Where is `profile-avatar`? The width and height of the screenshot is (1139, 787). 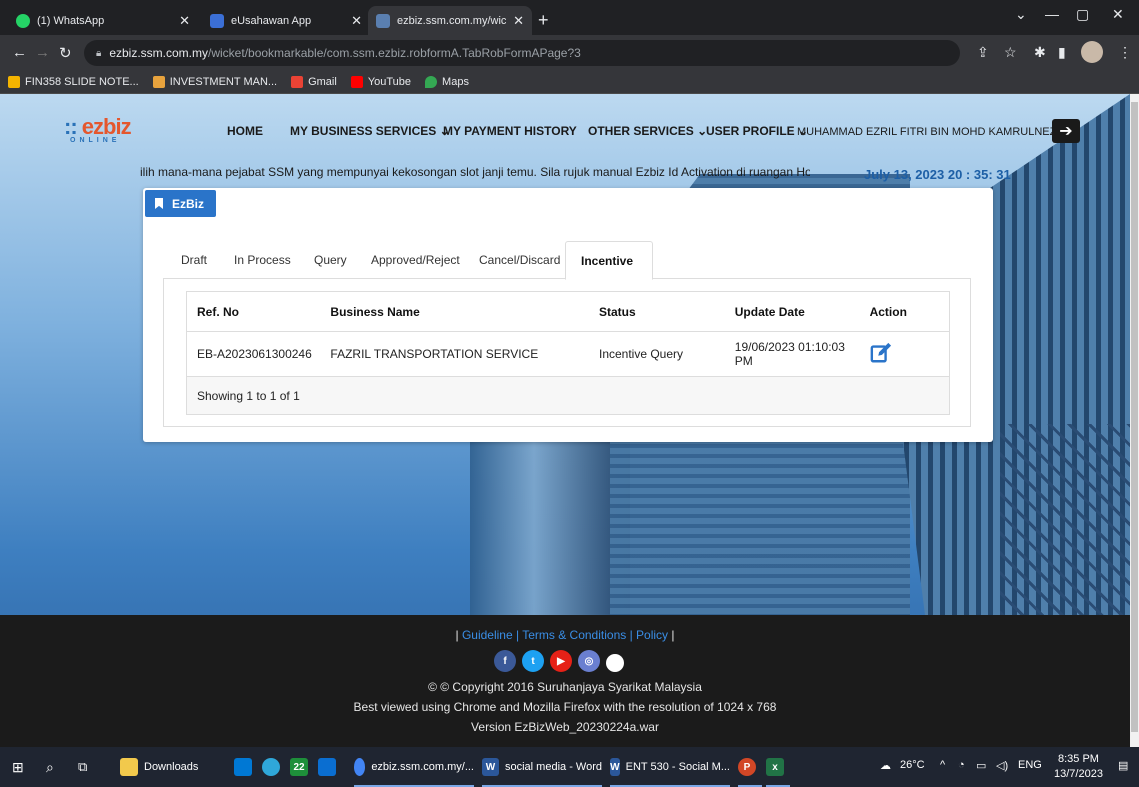 profile-avatar is located at coordinates (1092, 52).